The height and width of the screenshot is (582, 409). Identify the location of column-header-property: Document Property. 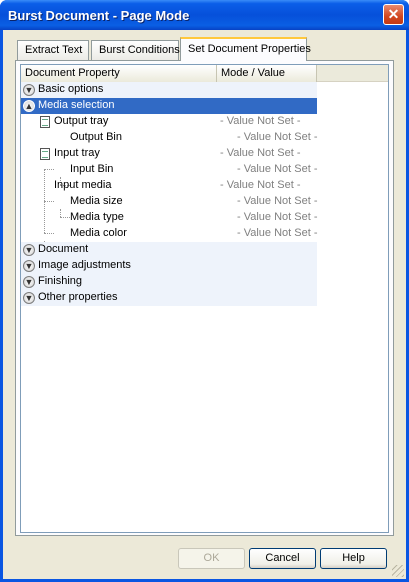
(119, 73).